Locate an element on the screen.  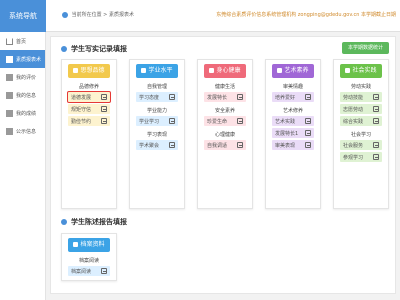
sidebar-item-scores: 我的成绩 is located at coordinates (22, 113).